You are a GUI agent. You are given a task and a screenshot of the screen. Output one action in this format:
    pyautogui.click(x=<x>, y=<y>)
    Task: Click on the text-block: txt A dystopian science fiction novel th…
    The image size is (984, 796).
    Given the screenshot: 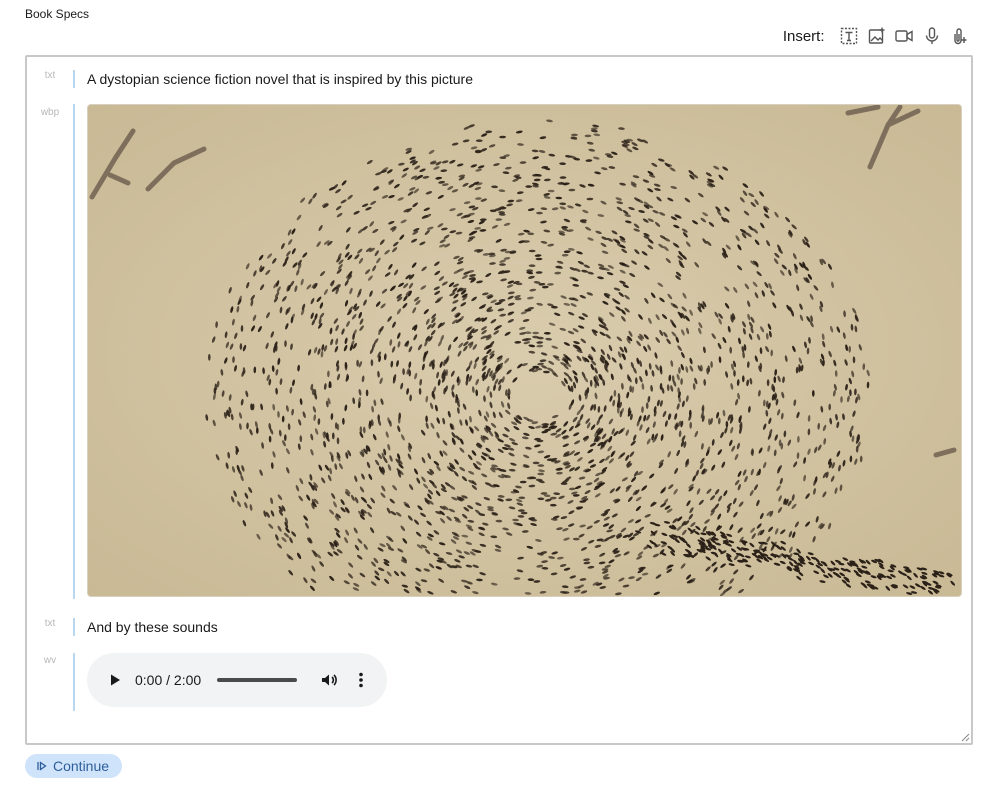 What is the action you would take?
    pyautogui.click(x=499, y=79)
    